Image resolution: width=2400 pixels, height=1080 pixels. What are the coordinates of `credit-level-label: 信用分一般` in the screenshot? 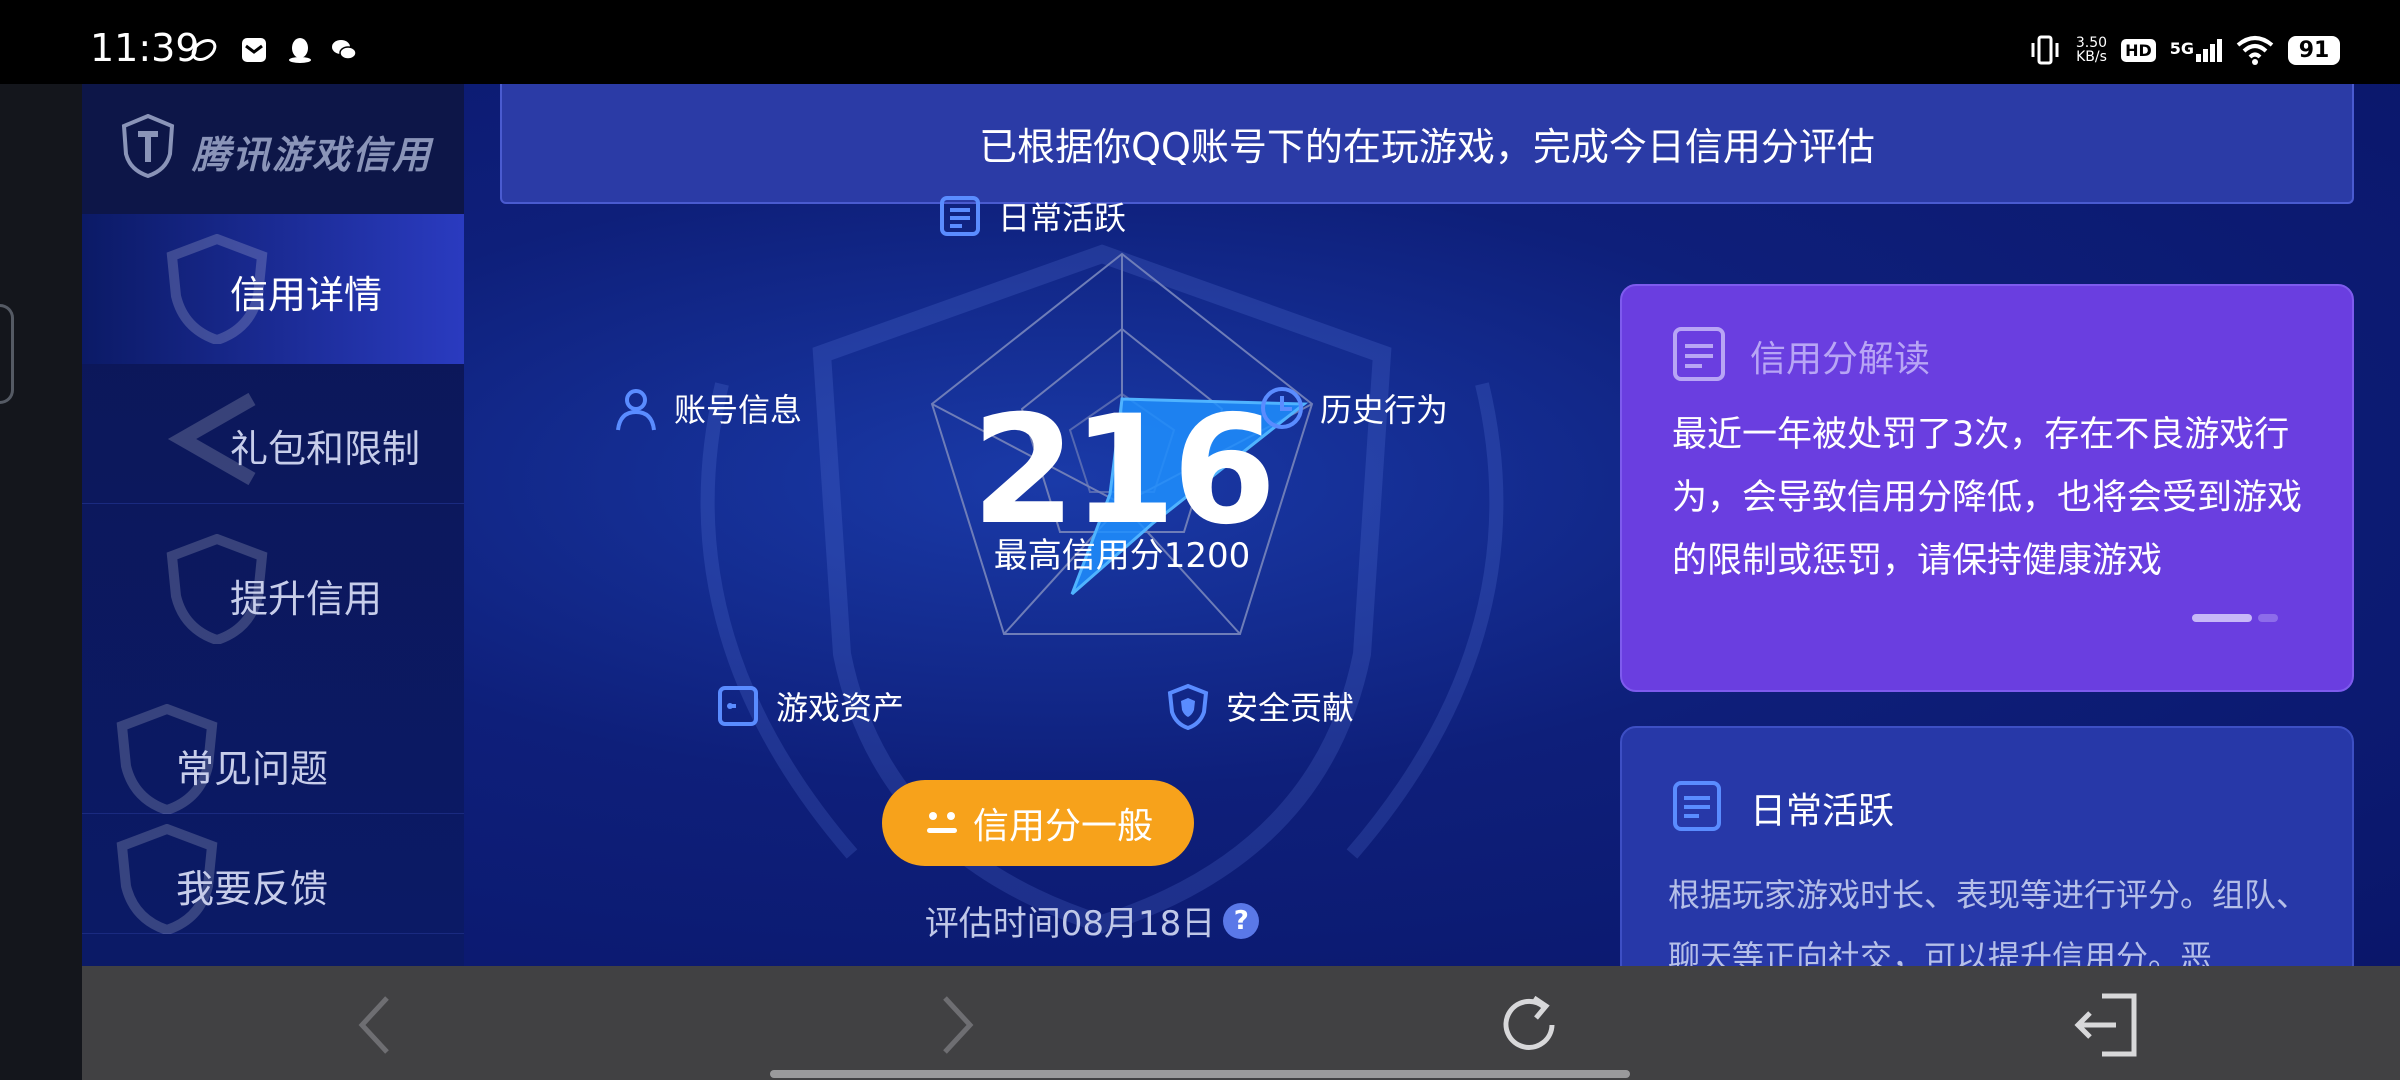 It's located at (1062, 826).